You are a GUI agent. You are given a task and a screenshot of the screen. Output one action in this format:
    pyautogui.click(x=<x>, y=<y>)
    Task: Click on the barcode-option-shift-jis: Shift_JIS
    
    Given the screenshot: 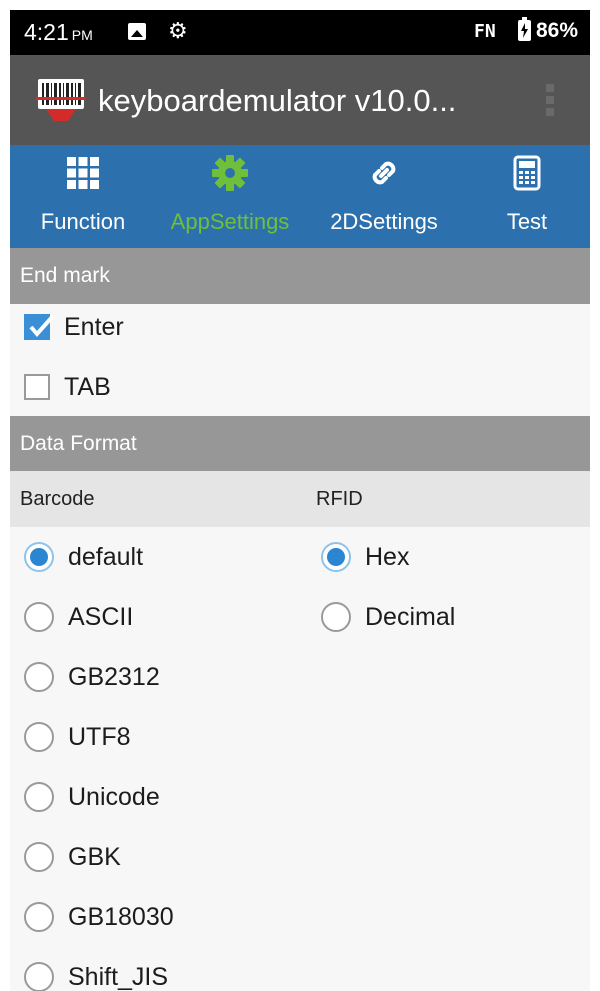 What is the action you would take?
    pyautogui.click(x=96, y=970)
    